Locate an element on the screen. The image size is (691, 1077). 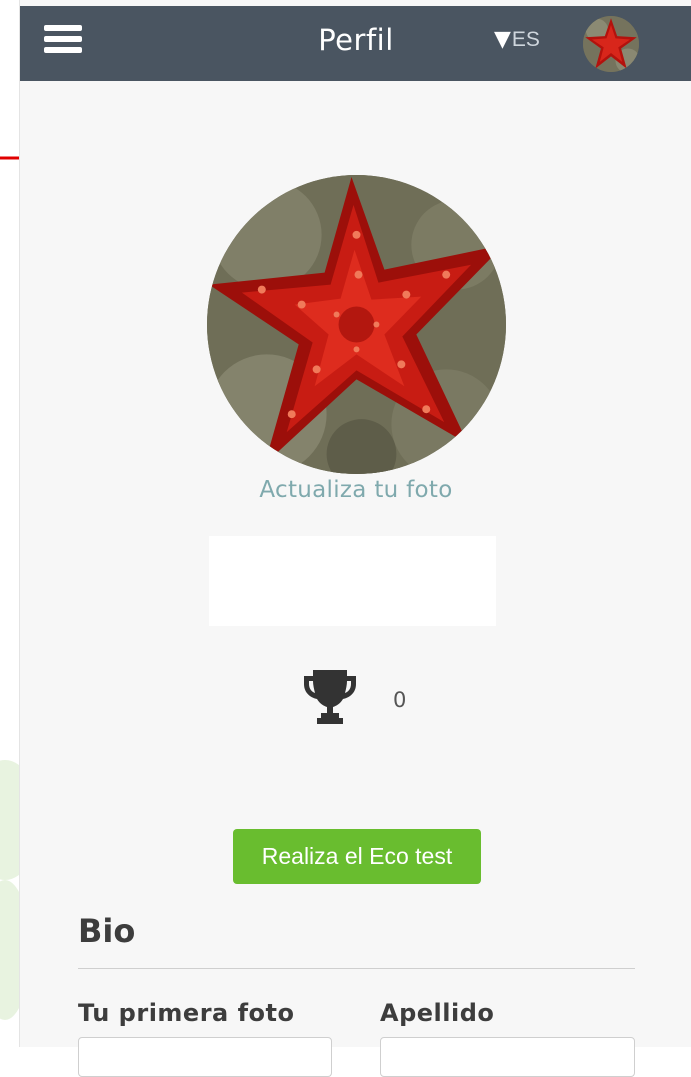
user-avatar is located at coordinates (611, 44).